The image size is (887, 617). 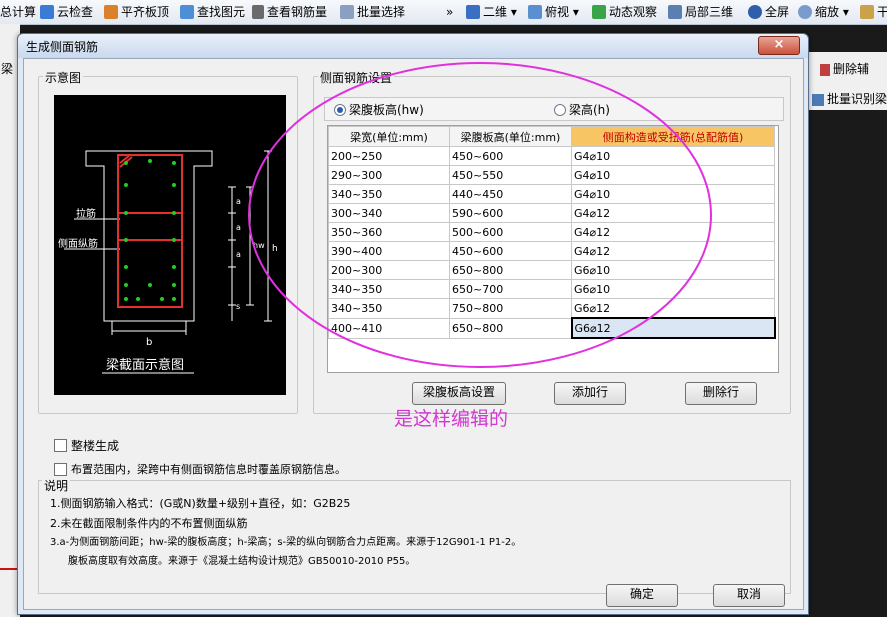 I want to click on fullscreen-icon, so click(x=755, y=11).